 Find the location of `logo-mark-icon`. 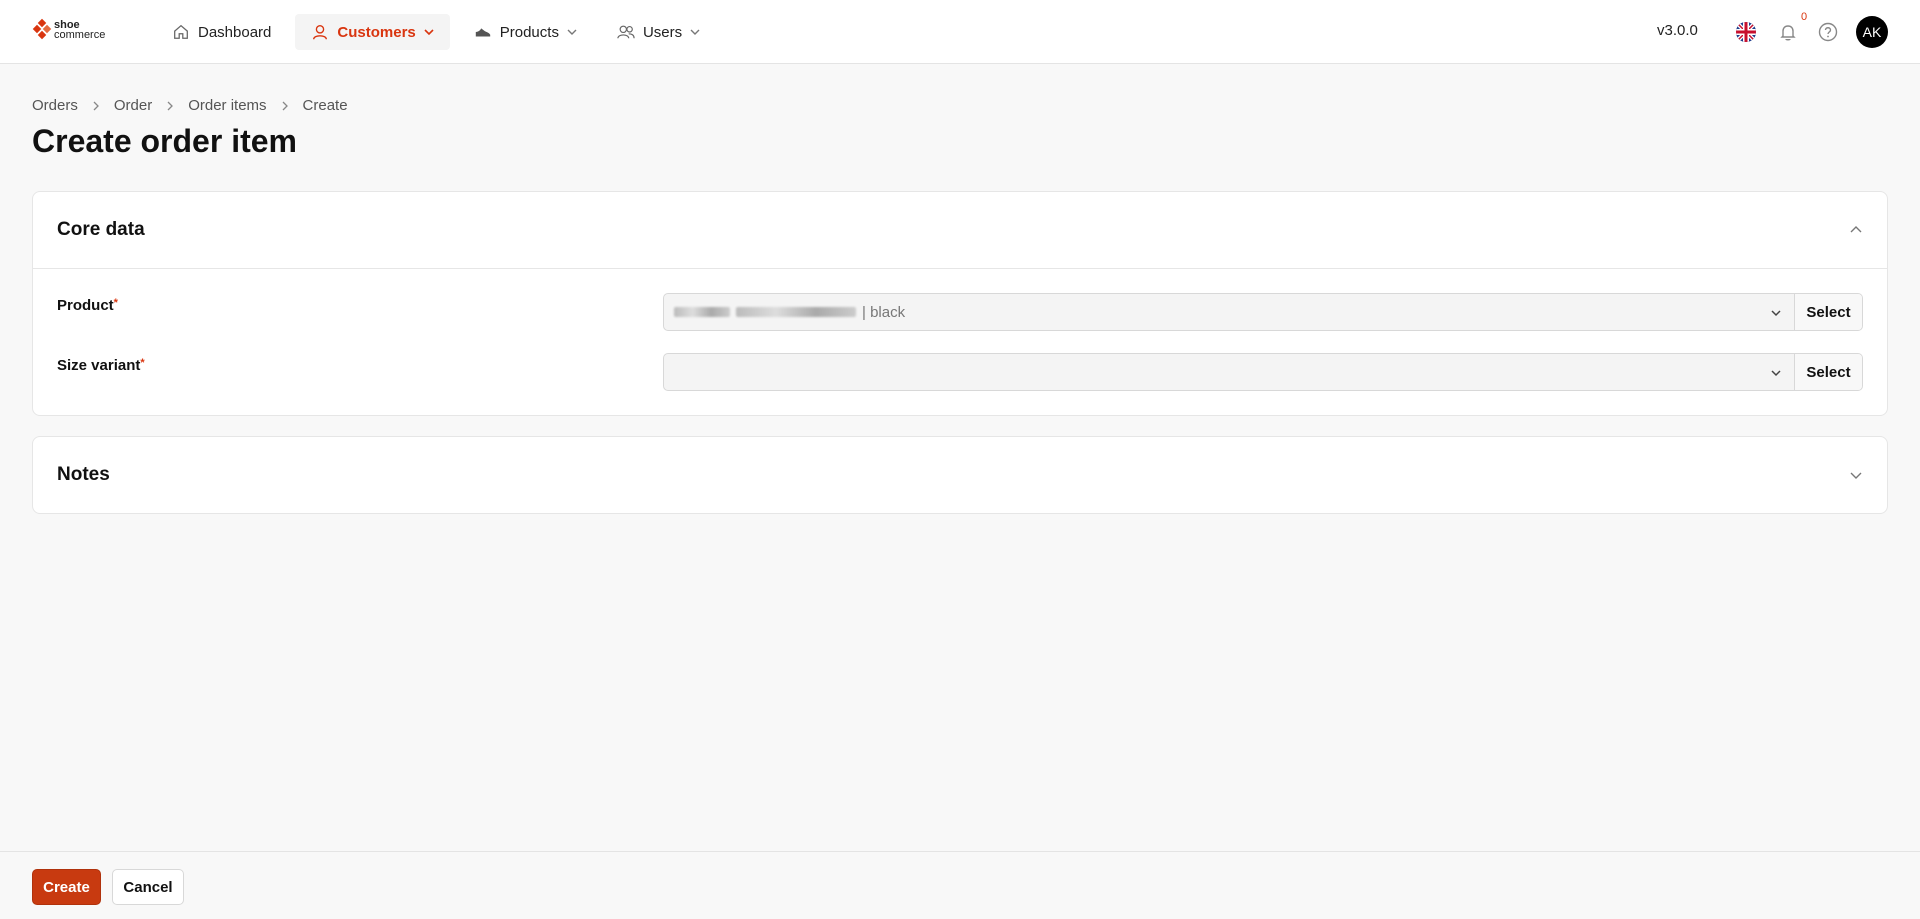

logo-mark-icon is located at coordinates (42, 29).